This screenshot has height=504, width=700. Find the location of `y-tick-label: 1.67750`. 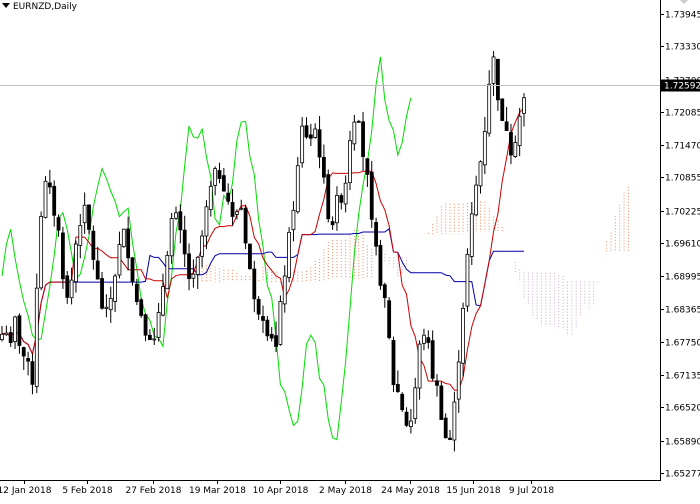

y-tick-label: 1.67750 is located at coordinates (682, 344).